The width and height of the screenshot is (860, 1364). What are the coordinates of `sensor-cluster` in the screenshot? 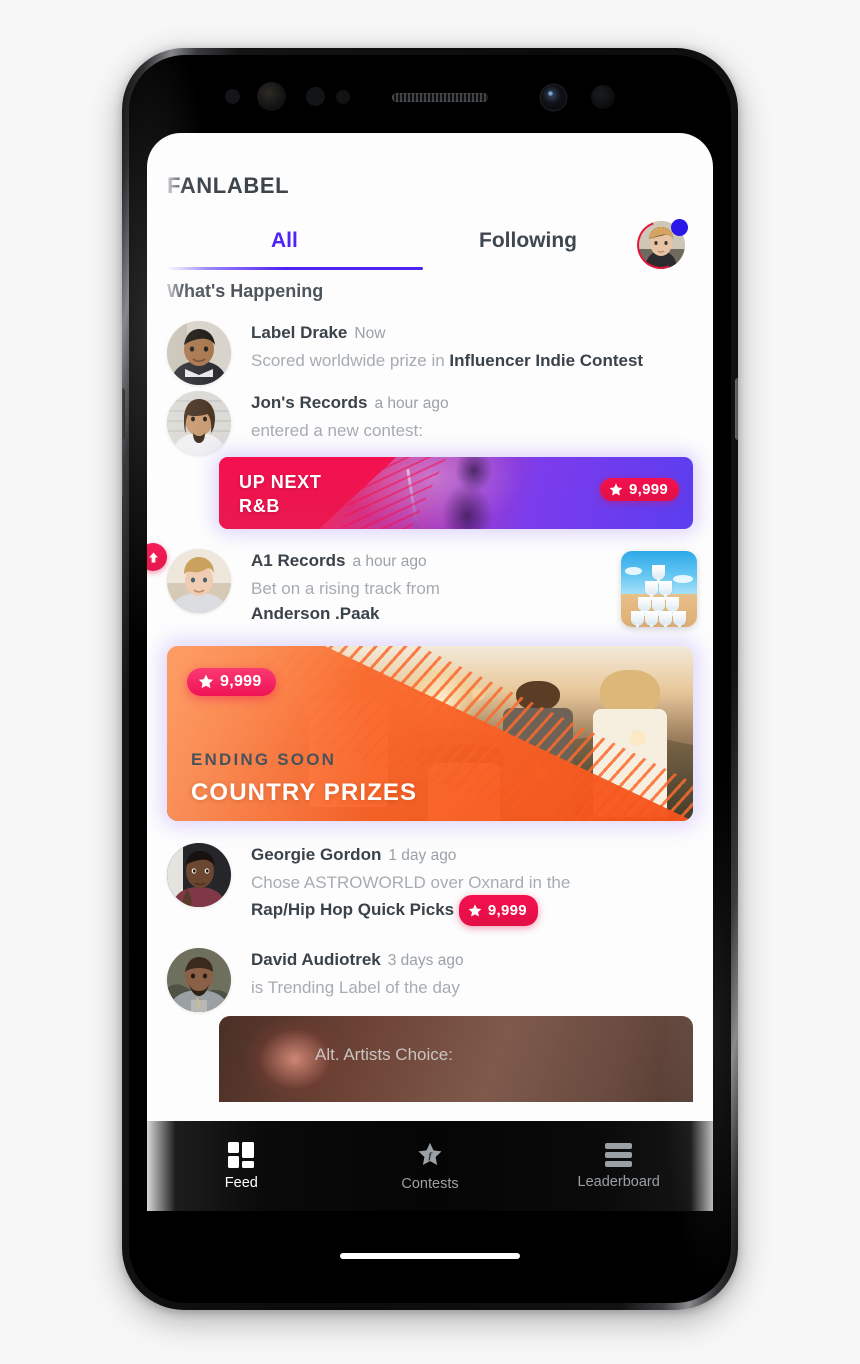 It's located at (430, 94).